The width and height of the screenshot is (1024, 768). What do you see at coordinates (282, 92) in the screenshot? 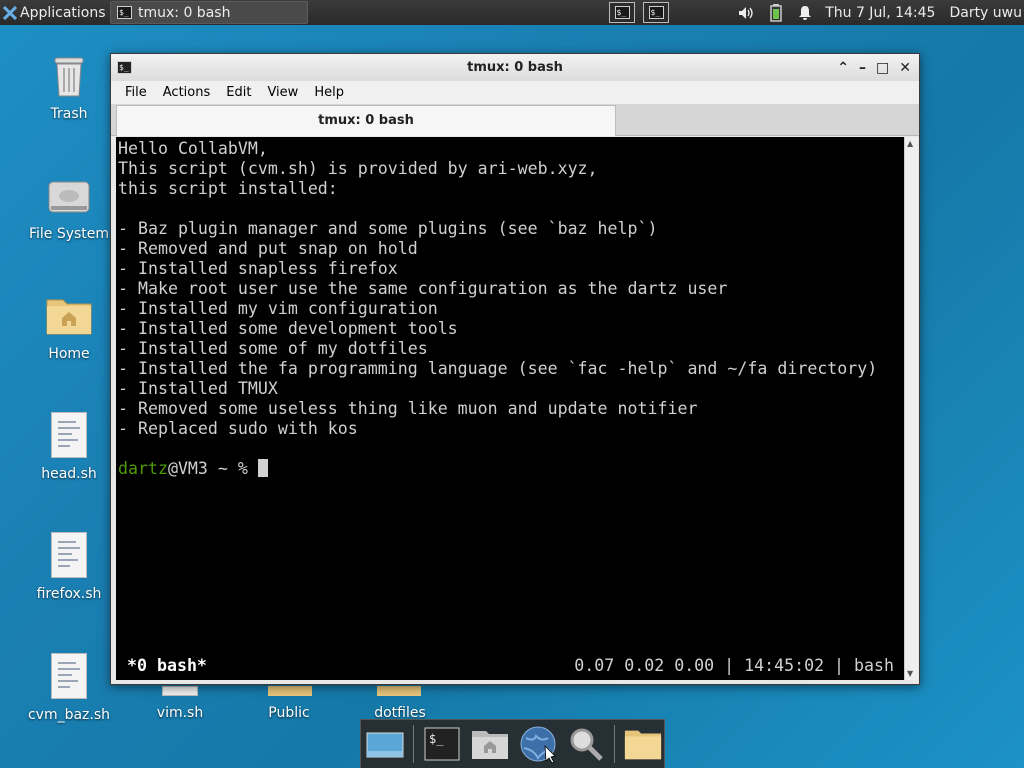
I see `menu-view: View` at bounding box center [282, 92].